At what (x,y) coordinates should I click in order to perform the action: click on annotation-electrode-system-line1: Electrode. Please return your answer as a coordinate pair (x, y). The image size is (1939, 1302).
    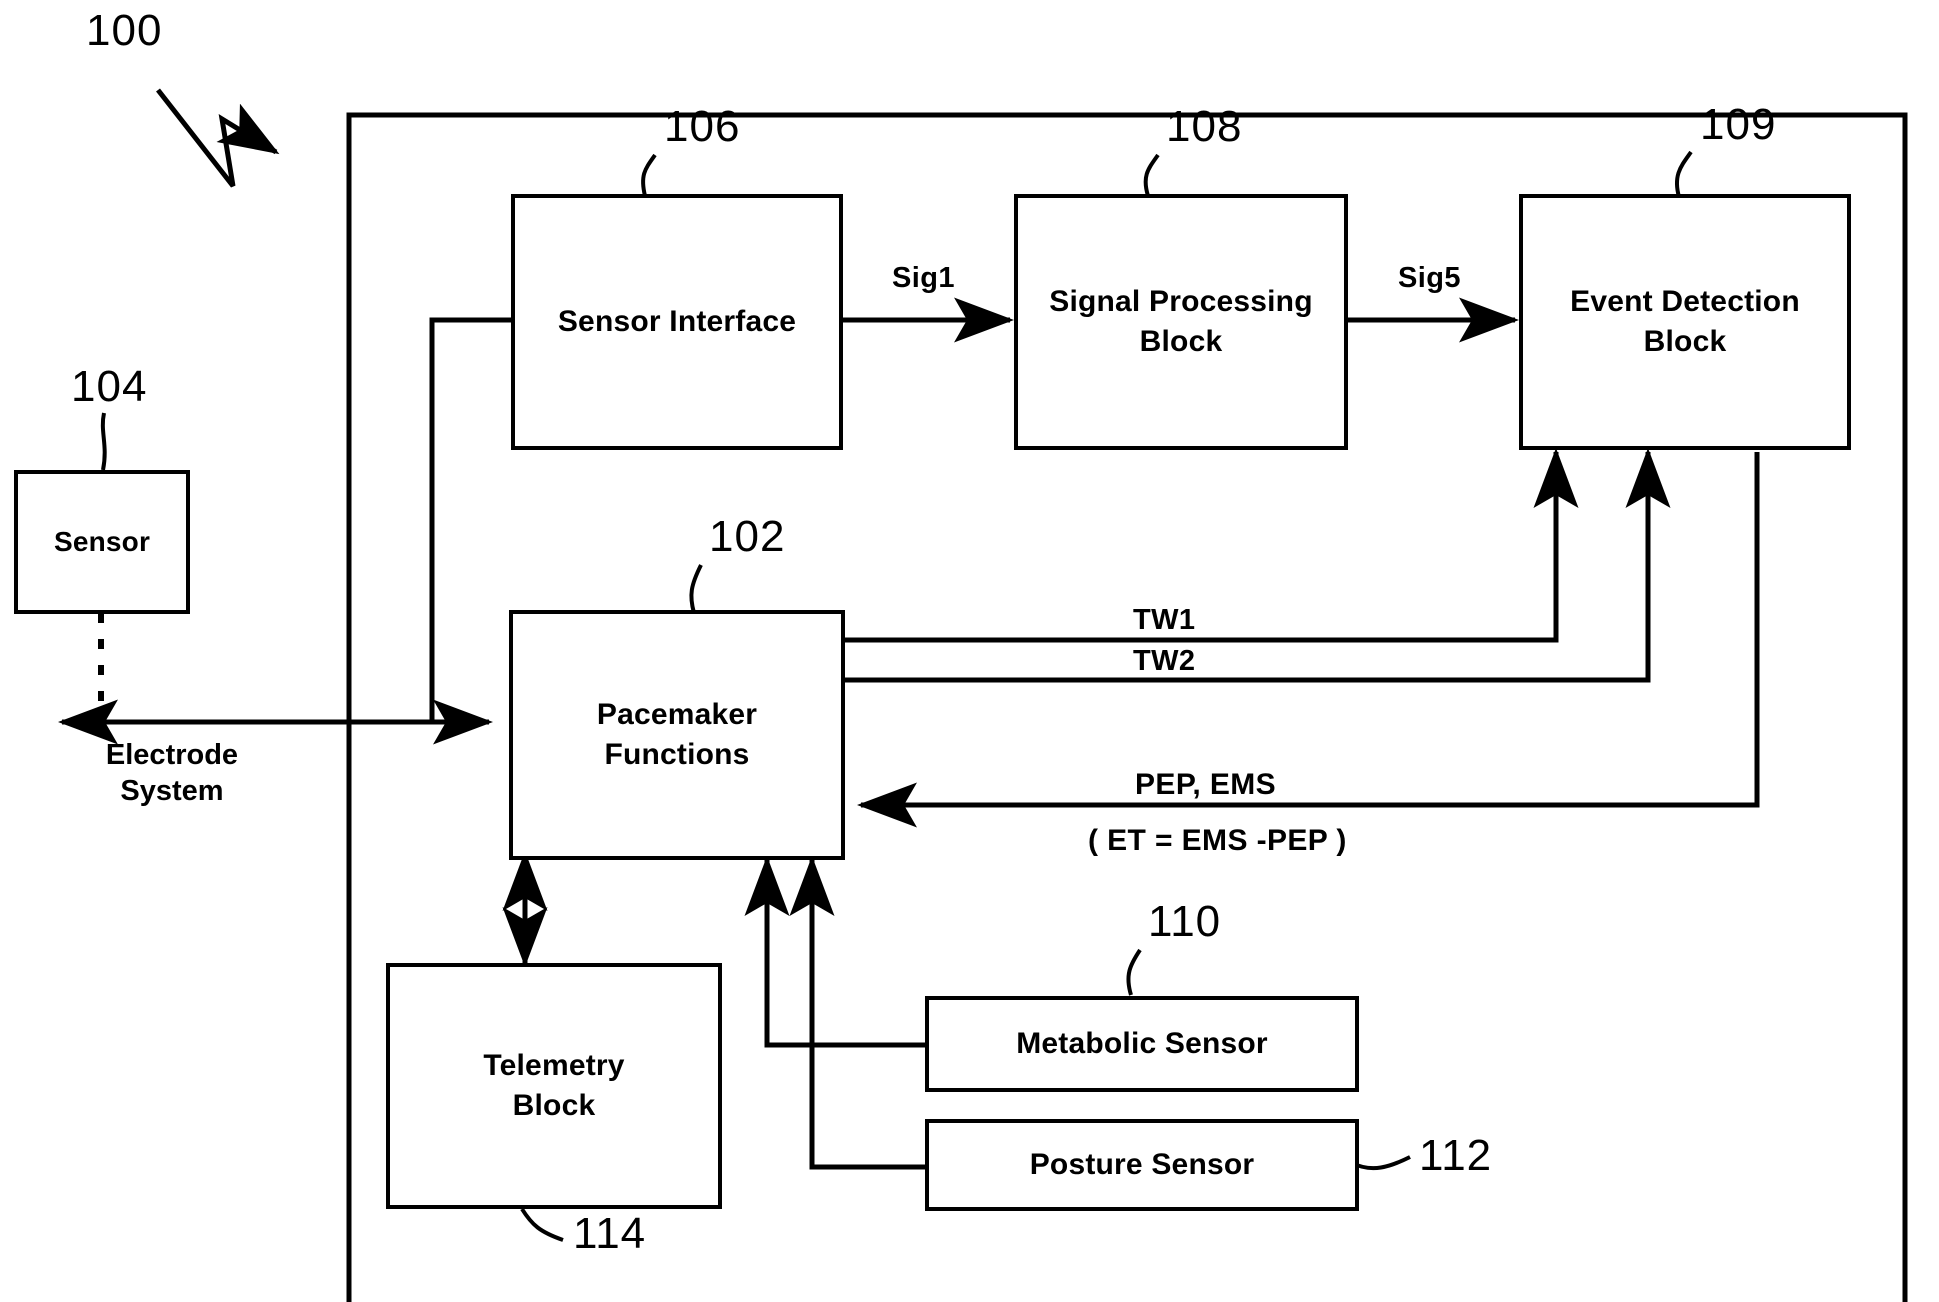
    Looking at the image, I should click on (172, 755).